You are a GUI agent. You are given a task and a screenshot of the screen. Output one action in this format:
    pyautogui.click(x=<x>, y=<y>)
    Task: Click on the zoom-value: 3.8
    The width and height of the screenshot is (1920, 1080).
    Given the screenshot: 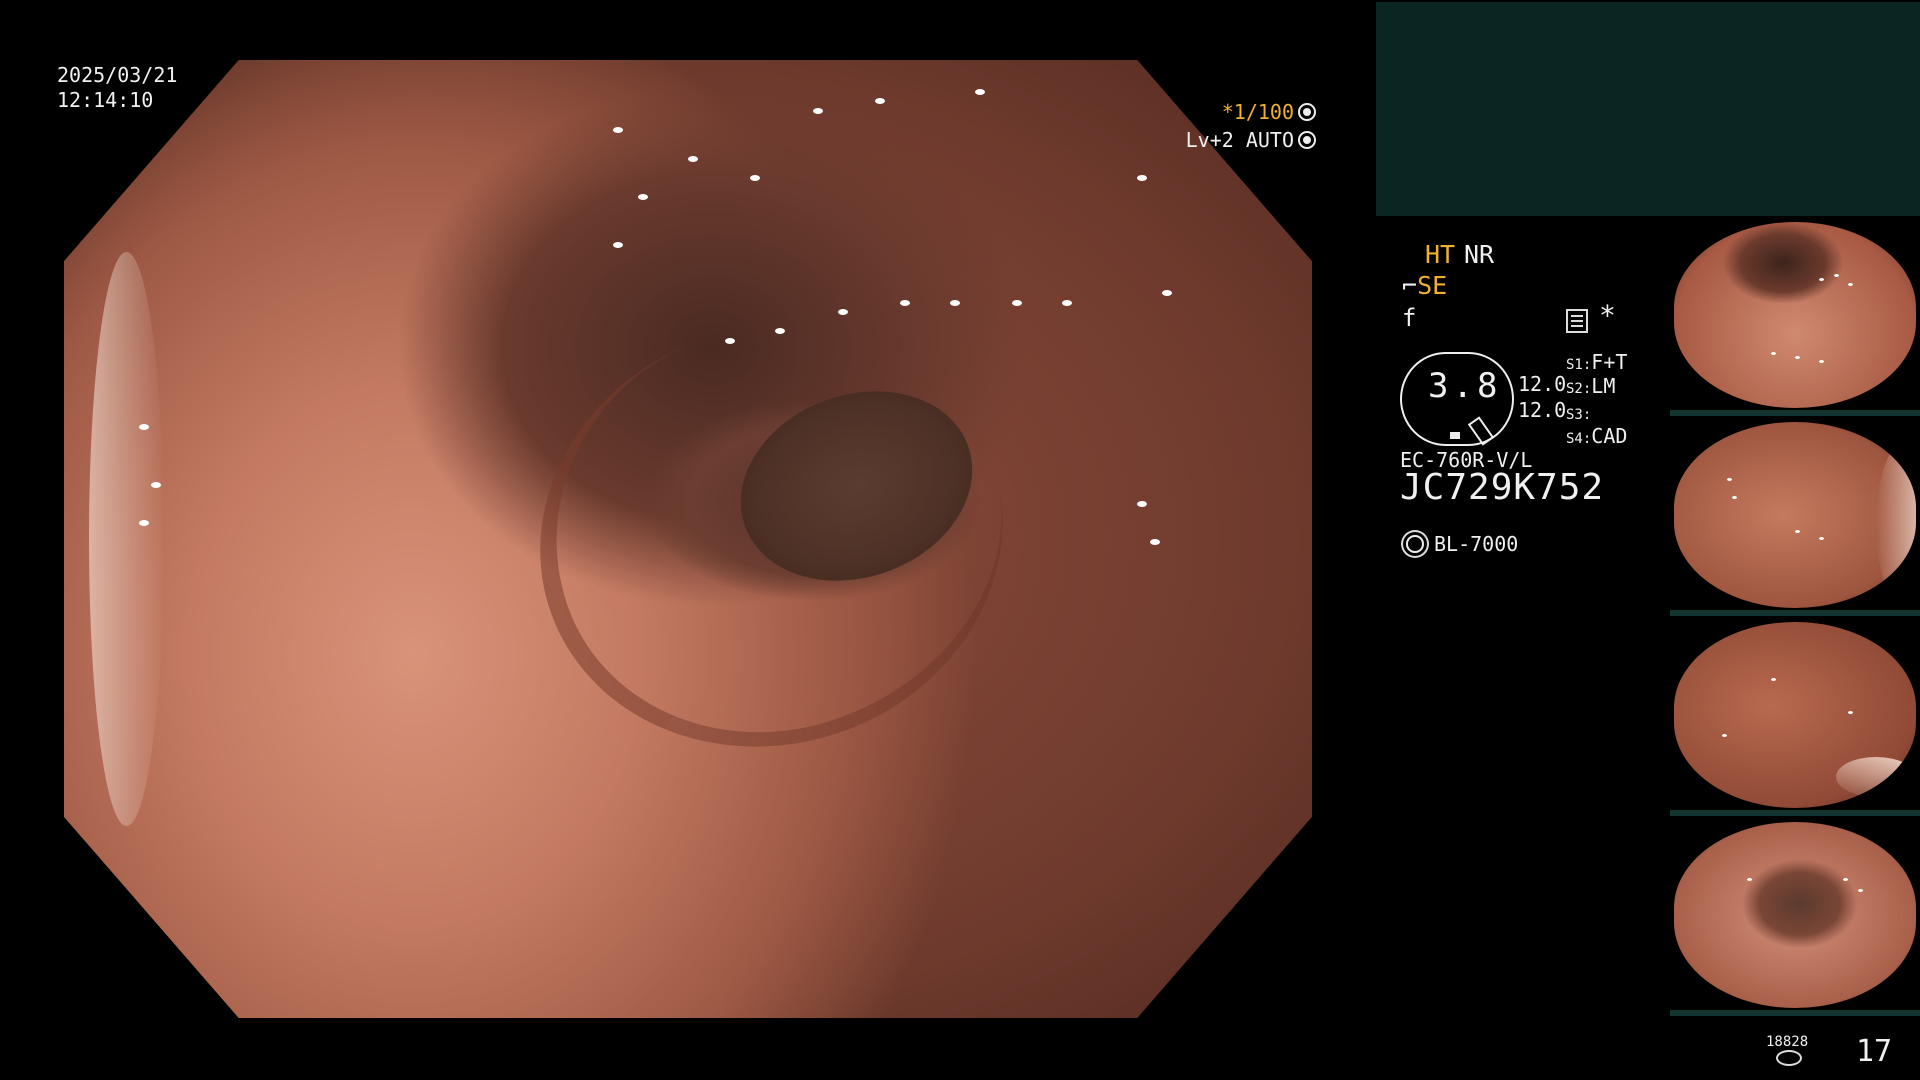 What is the action you would take?
    pyautogui.click(x=1465, y=386)
    